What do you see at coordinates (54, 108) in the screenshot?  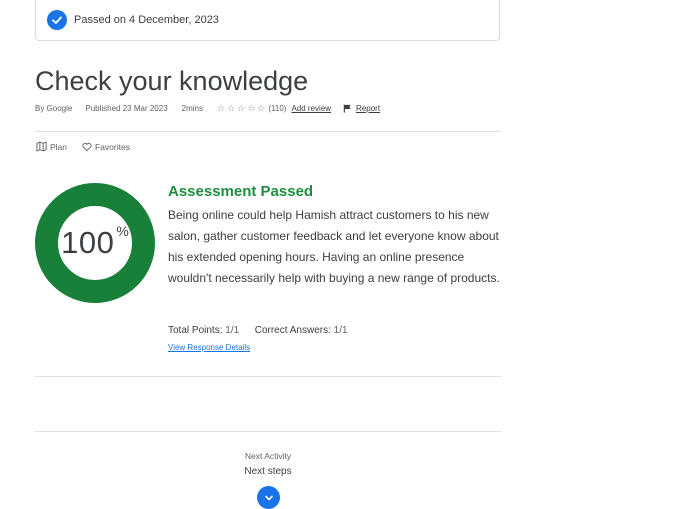 I see `author-text: By Google` at bounding box center [54, 108].